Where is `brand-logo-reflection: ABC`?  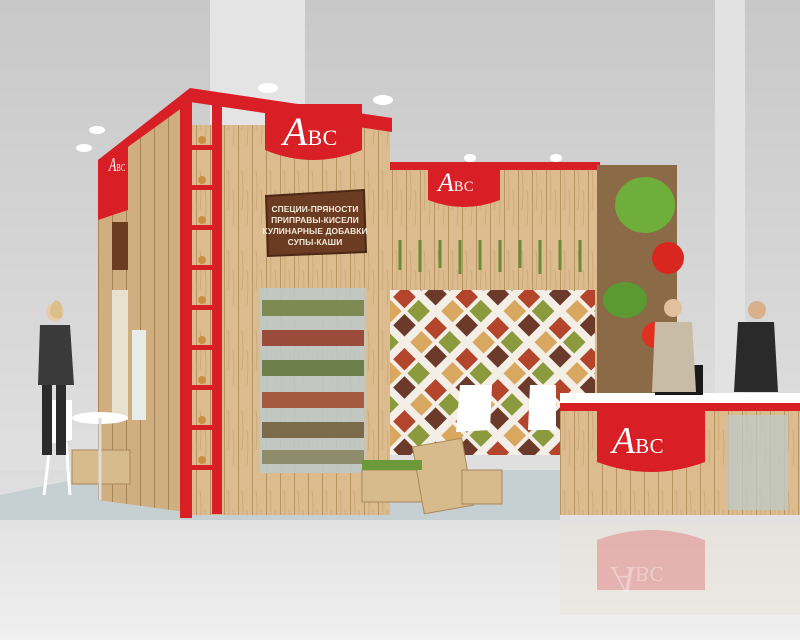 brand-logo-reflection: ABC is located at coordinates (638, 579).